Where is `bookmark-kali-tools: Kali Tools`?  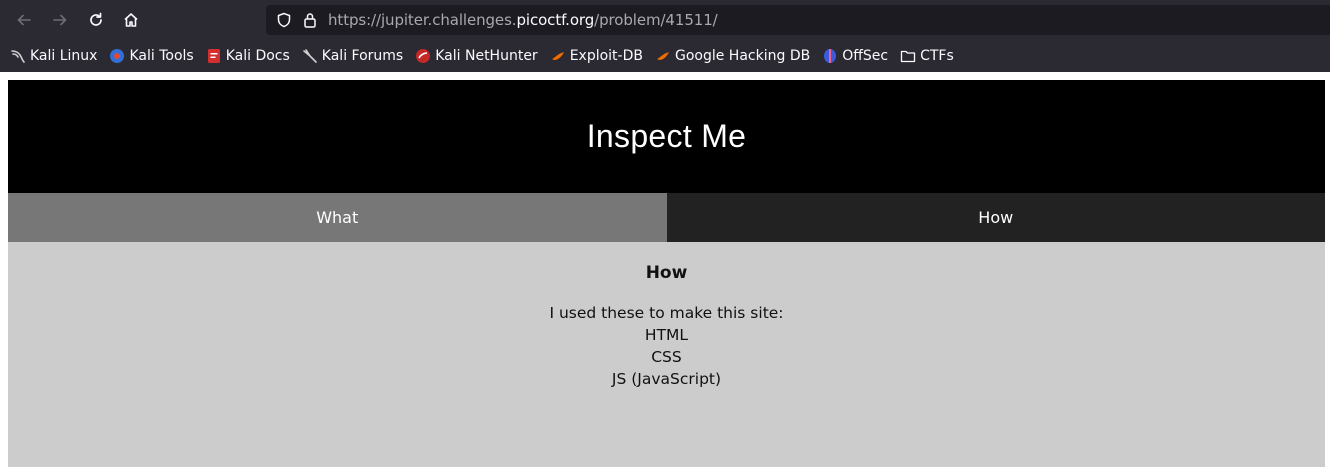 bookmark-kali-tools: Kali Tools is located at coordinates (151, 56).